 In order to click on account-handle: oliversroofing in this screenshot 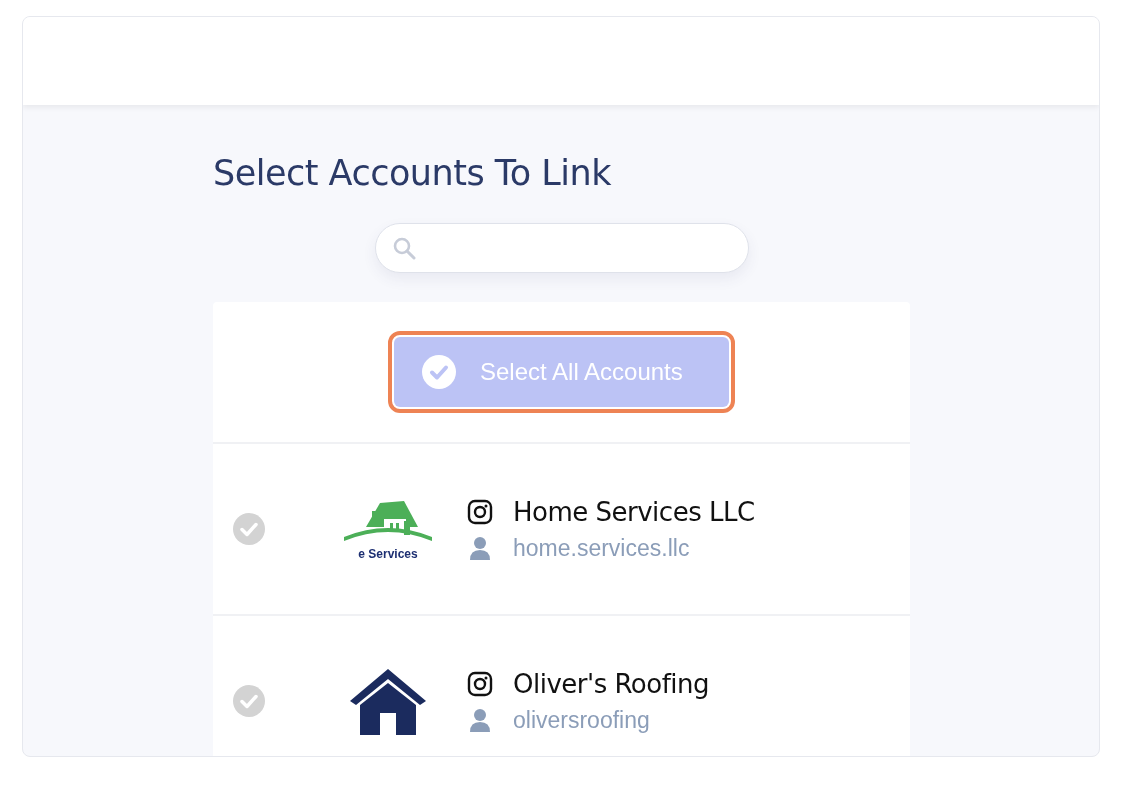, I will do `click(581, 720)`.